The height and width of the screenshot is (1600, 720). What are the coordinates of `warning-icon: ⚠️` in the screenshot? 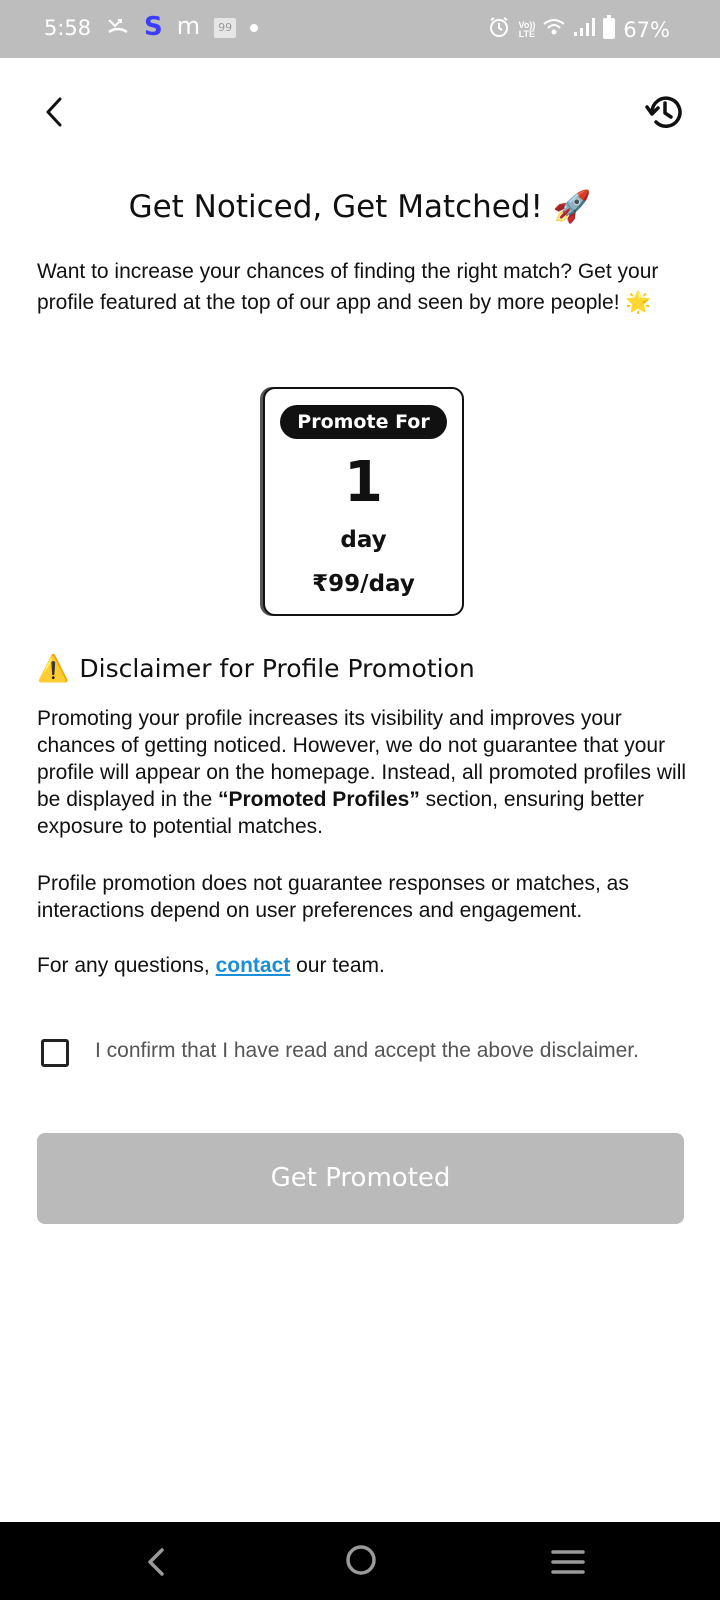 It's located at (53, 668).